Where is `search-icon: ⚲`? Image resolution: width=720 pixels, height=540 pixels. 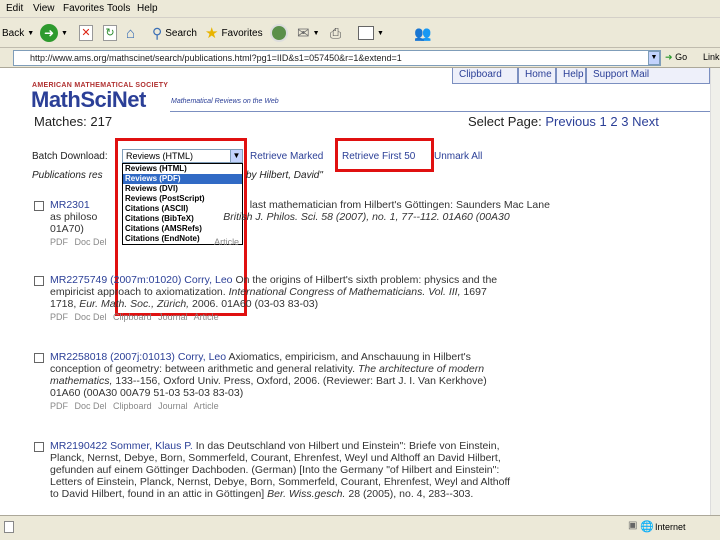
search-icon: ⚲ is located at coordinates (157, 32).